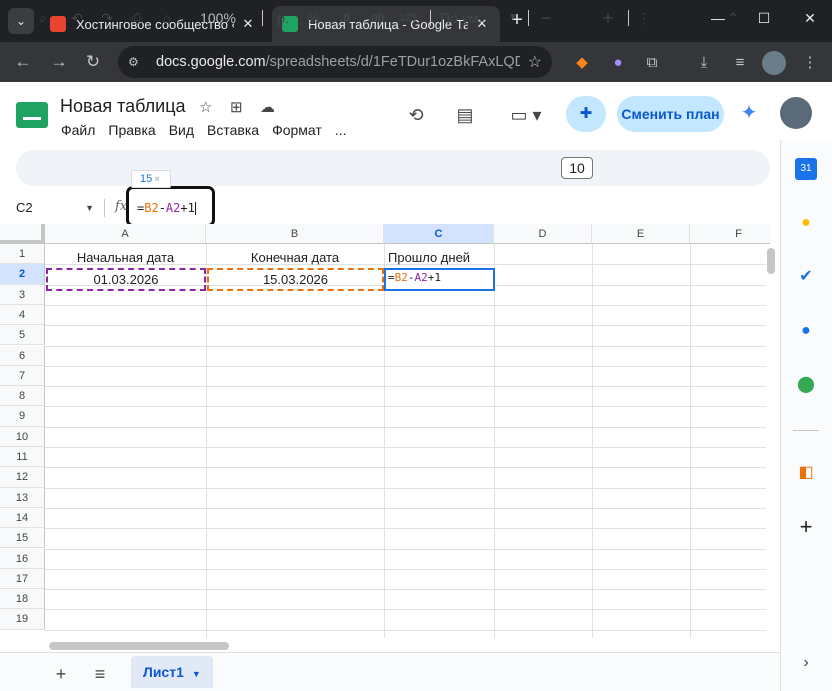 Image resolution: width=832 pixels, height=691 pixels. Describe the element at coordinates (345, 18) in the screenshot. I see `decrease-decimal-button: .0` at that location.